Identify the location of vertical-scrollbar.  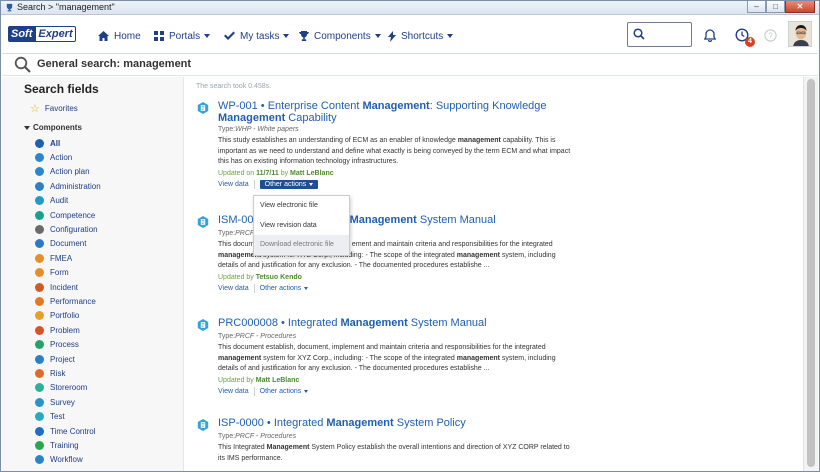
(810, 274).